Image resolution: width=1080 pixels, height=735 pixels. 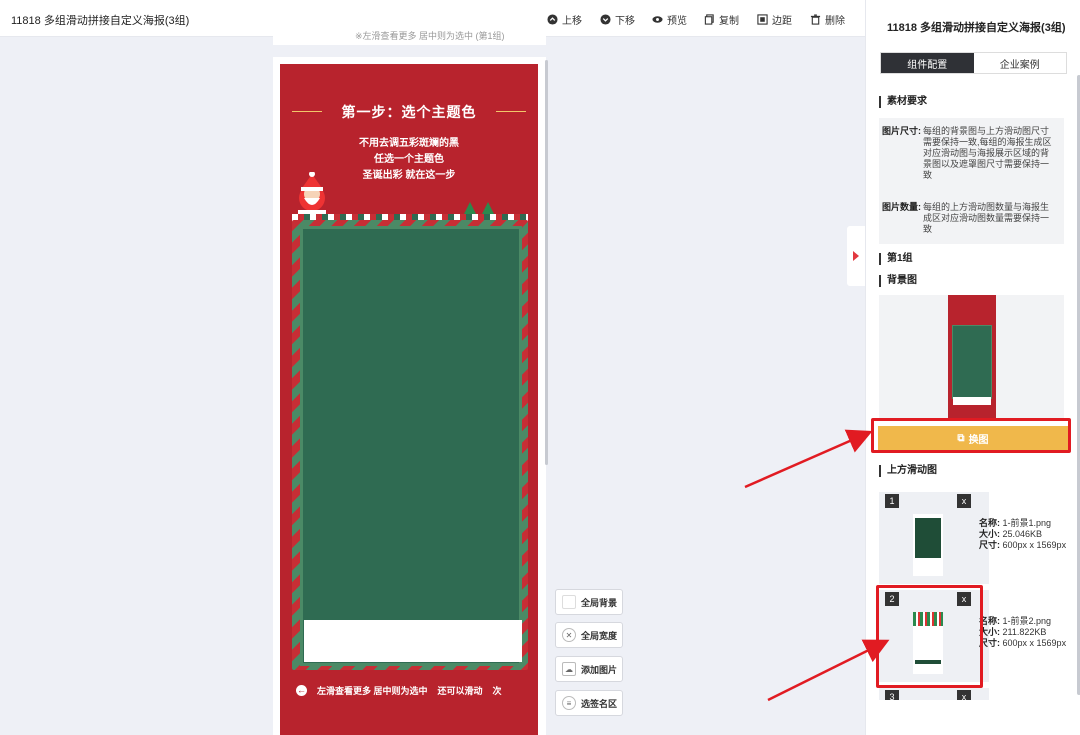 I want to click on slide-images-title: 上方滑动图, so click(x=908, y=471).